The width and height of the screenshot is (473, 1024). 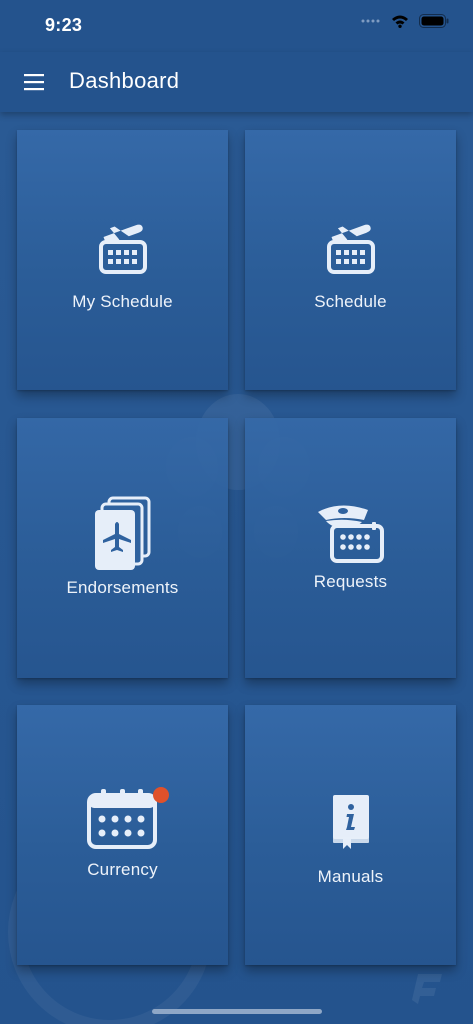 What do you see at coordinates (370, 21) in the screenshot?
I see `cellular-signal-icon` at bounding box center [370, 21].